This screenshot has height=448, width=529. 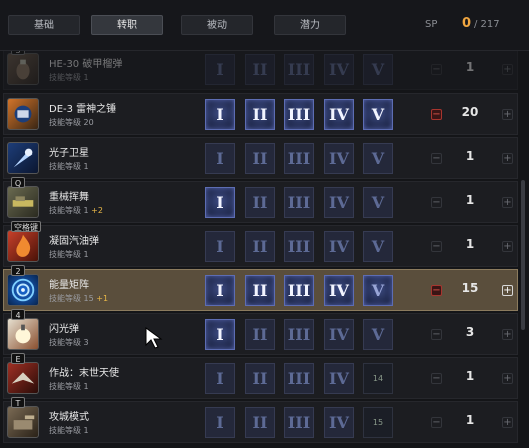 I want to click on tab-potential: 潜力, so click(x=310, y=25).